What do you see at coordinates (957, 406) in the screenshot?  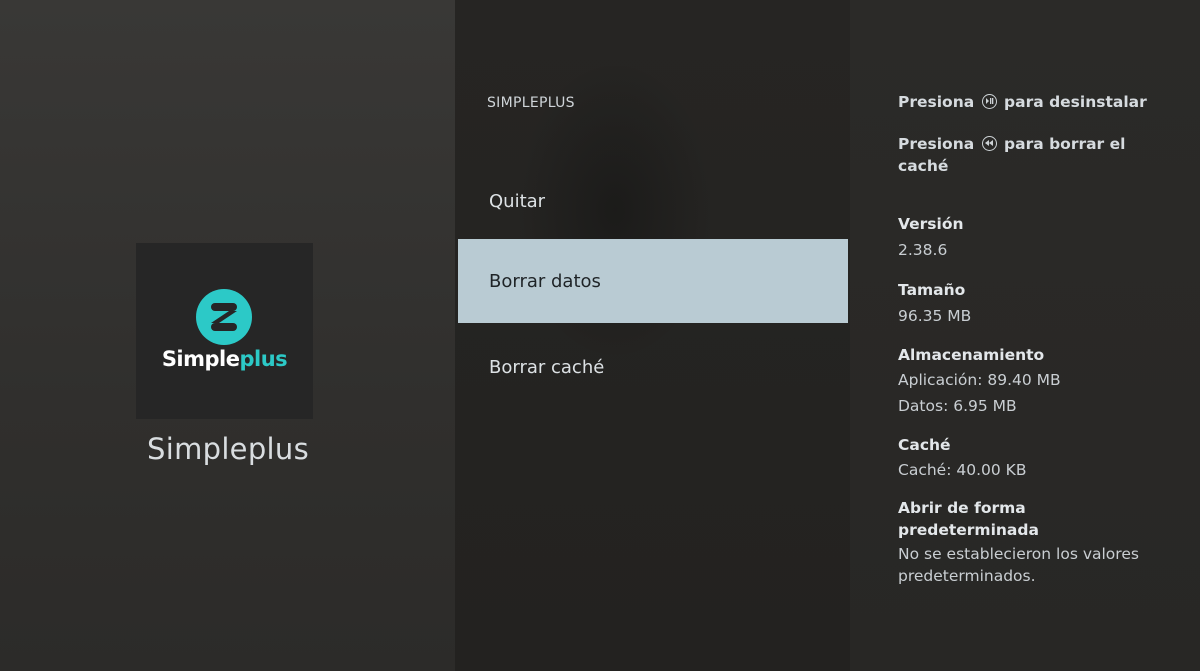 I see `storage-data-value: Datos: 6.95 MB` at bounding box center [957, 406].